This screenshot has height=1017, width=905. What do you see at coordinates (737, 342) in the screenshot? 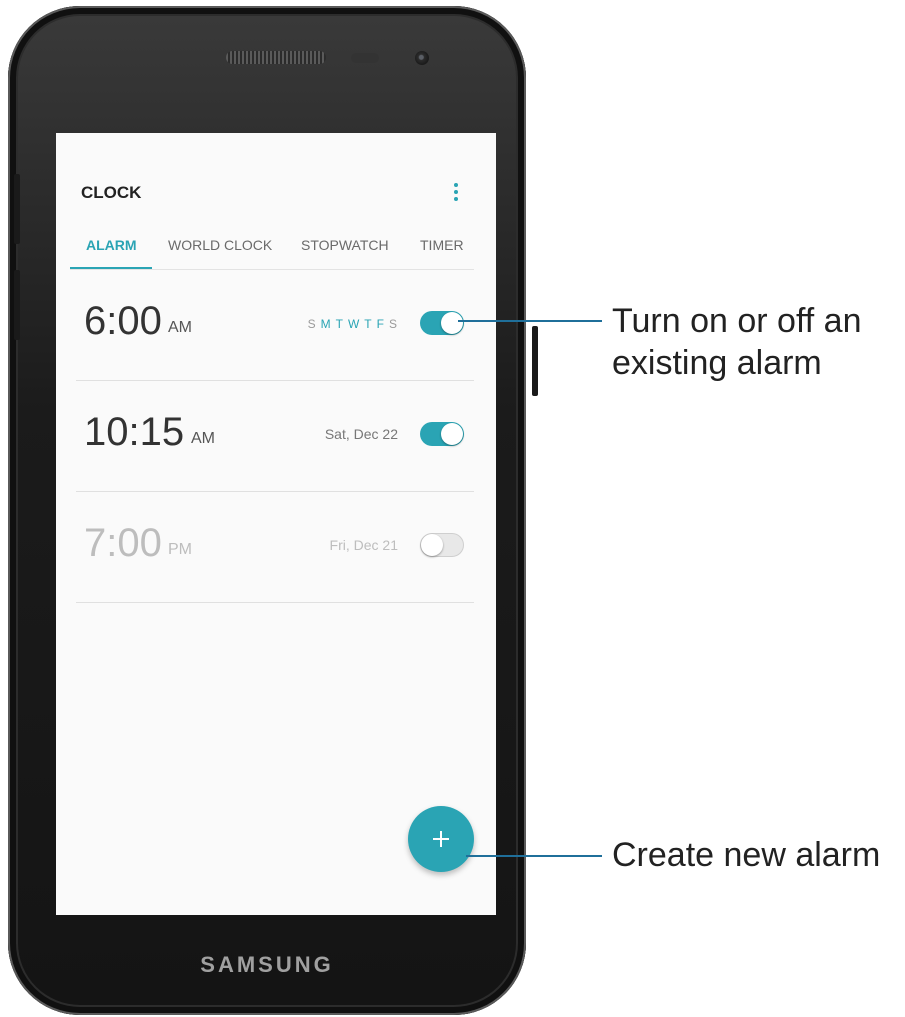
I see `callout-toggle: Turn on or off an existing alarm` at bounding box center [737, 342].